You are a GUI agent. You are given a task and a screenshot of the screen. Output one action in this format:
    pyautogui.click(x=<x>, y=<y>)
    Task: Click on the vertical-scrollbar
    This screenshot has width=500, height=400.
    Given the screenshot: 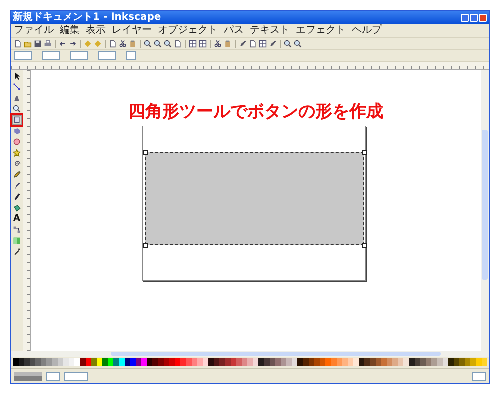 What is the action you would take?
    pyautogui.click(x=485, y=210)
    